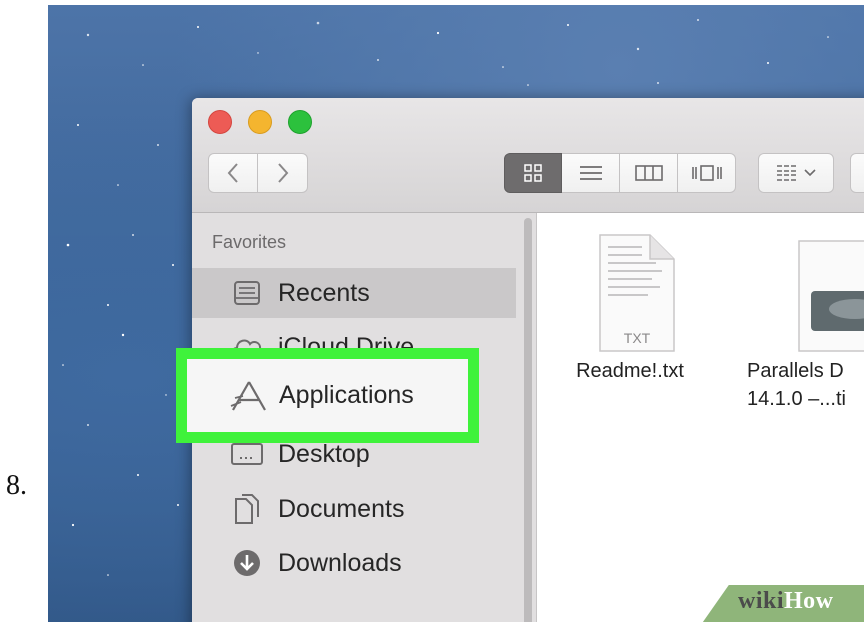  Describe the element at coordinates (795, 371) in the screenshot. I see `file-name-line1: Parallels D` at that location.